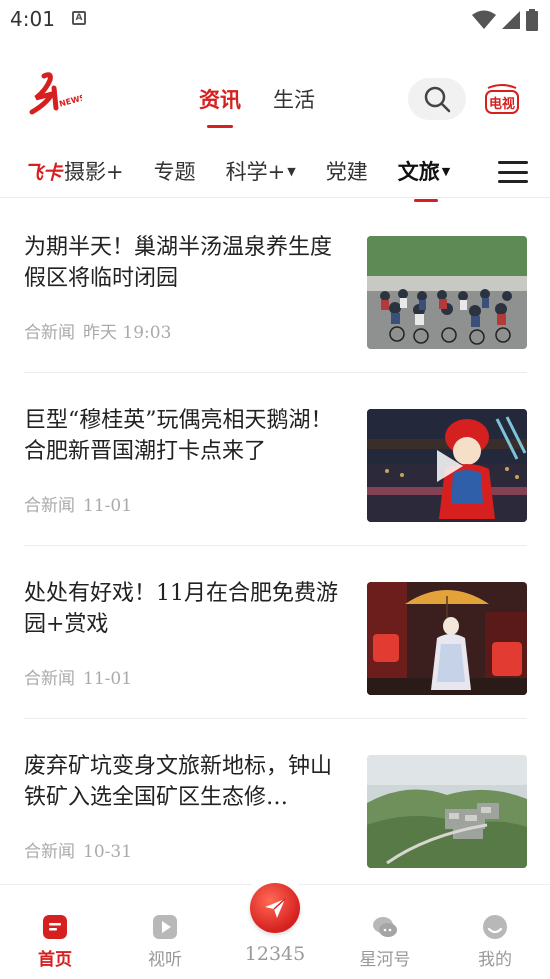 Image resolution: width=550 pixels, height=979 pixels. I want to click on channel-nav: 飞卡 摄影+ 专题 科学+ ▼ 党建 文旅 ▼, so click(275, 176).